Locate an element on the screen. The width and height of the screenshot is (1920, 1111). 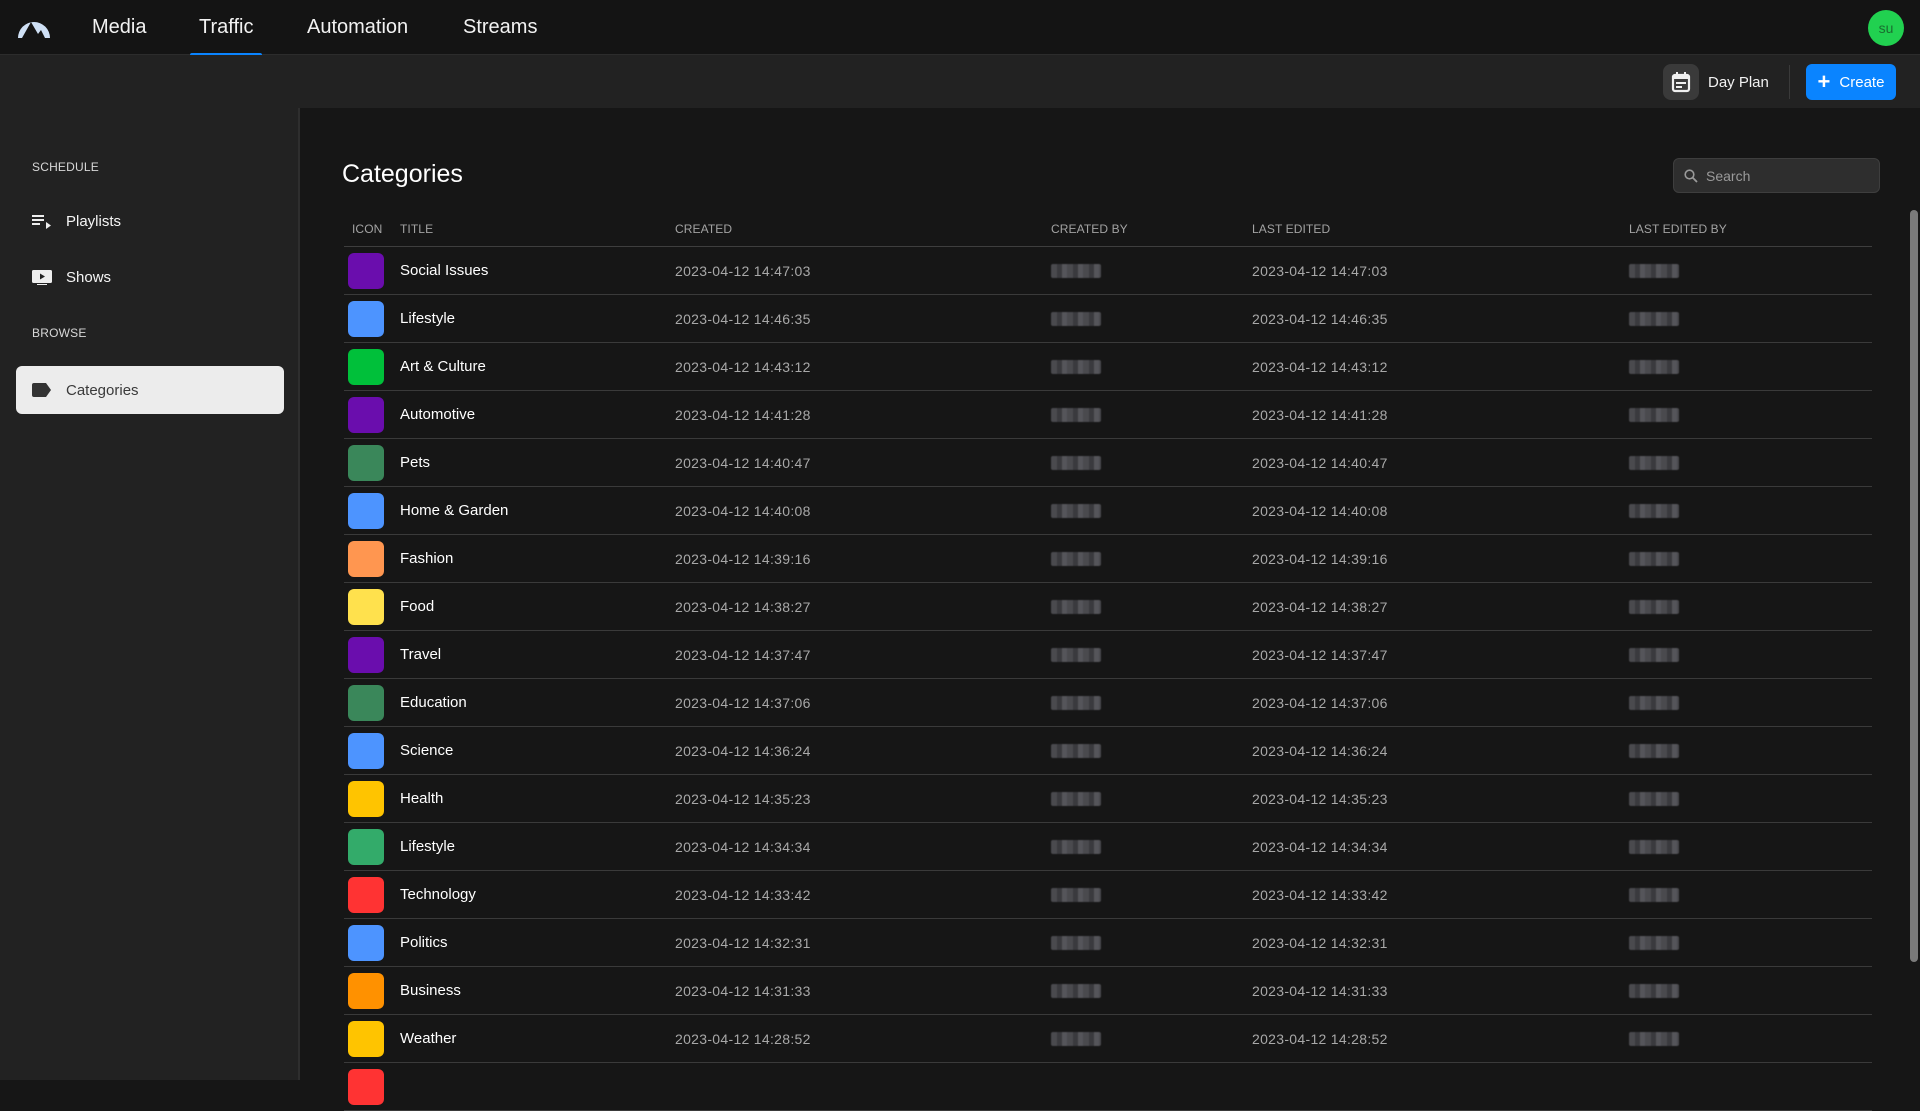
column-header-last-edited-by: LAST EDITED BY is located at coordinates (1678, 229).